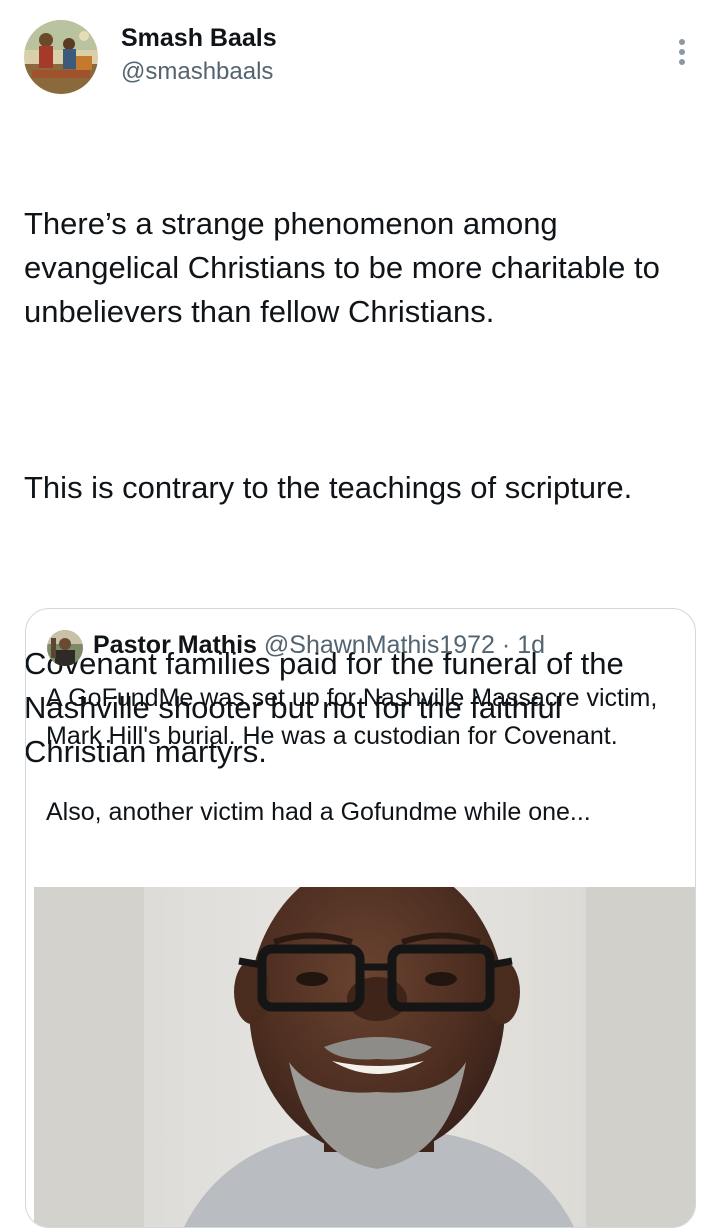  I want to click on quoted-author-avatar, so click(65, 648).